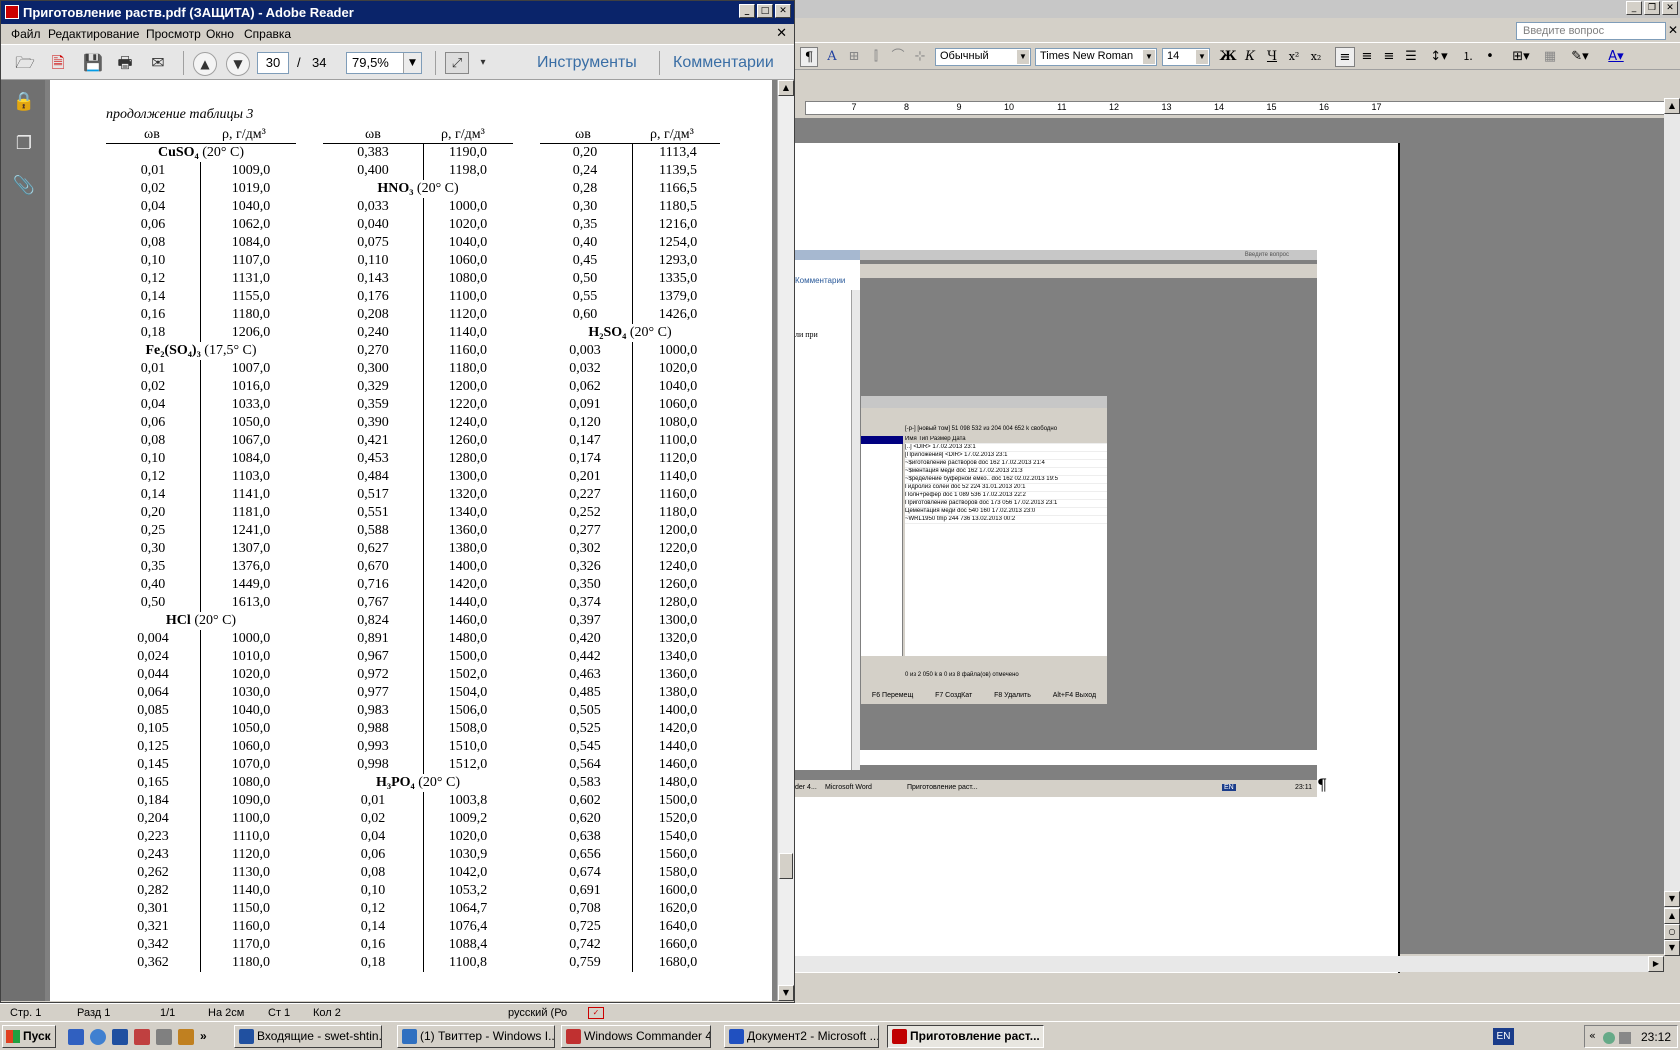 This screenshot has width=1680, height=1050. What do you see at coordinates (1521, 57) in the screenshot?
I see `borders-icon: ⊞▾` at bounding box center [1521, 57].